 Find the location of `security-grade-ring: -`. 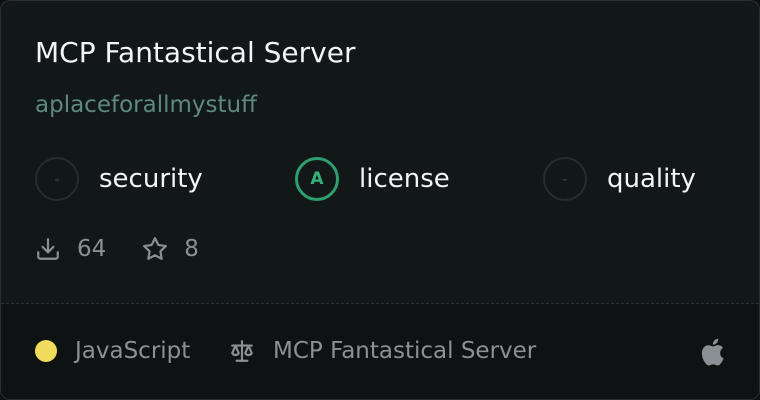

security-grade-ring: - is located at coordinates (57, 179).